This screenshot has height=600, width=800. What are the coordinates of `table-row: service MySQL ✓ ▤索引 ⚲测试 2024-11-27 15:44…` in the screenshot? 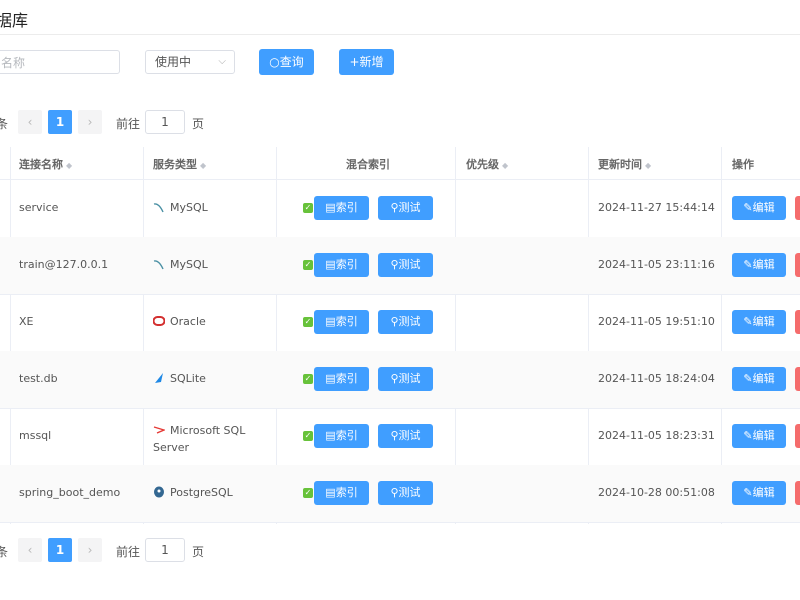 It's located at (400, 209).